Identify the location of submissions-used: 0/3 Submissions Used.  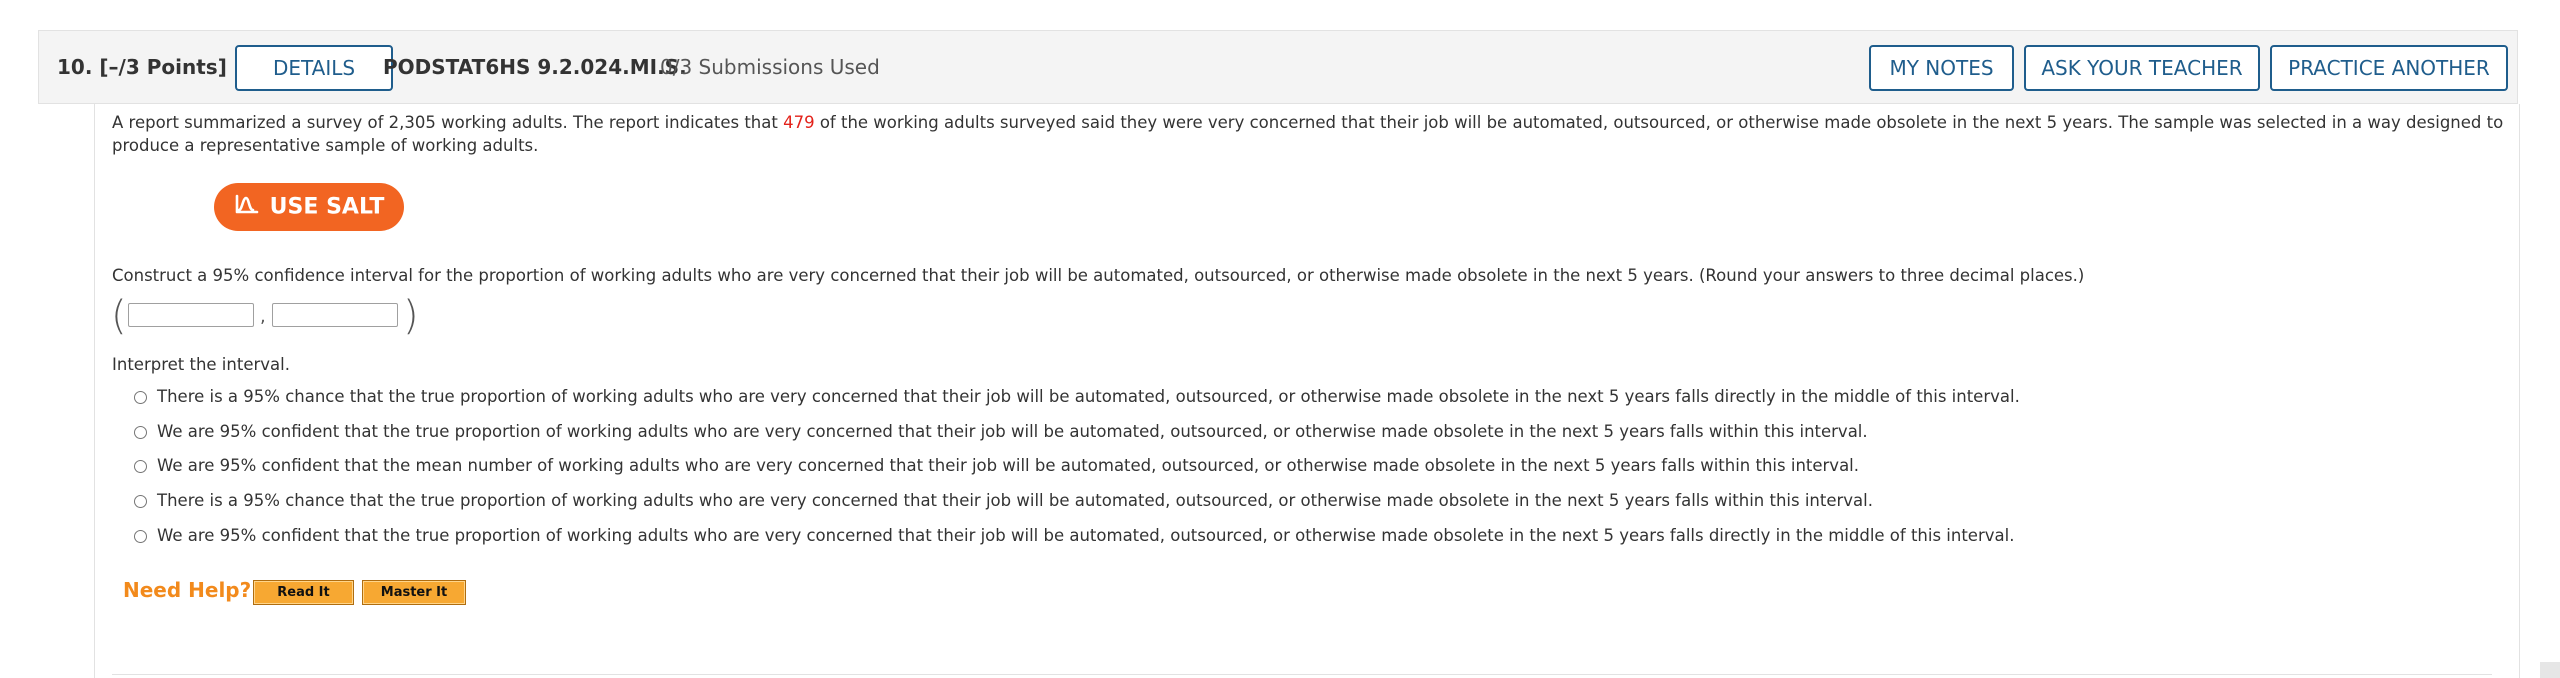
(770, 67).